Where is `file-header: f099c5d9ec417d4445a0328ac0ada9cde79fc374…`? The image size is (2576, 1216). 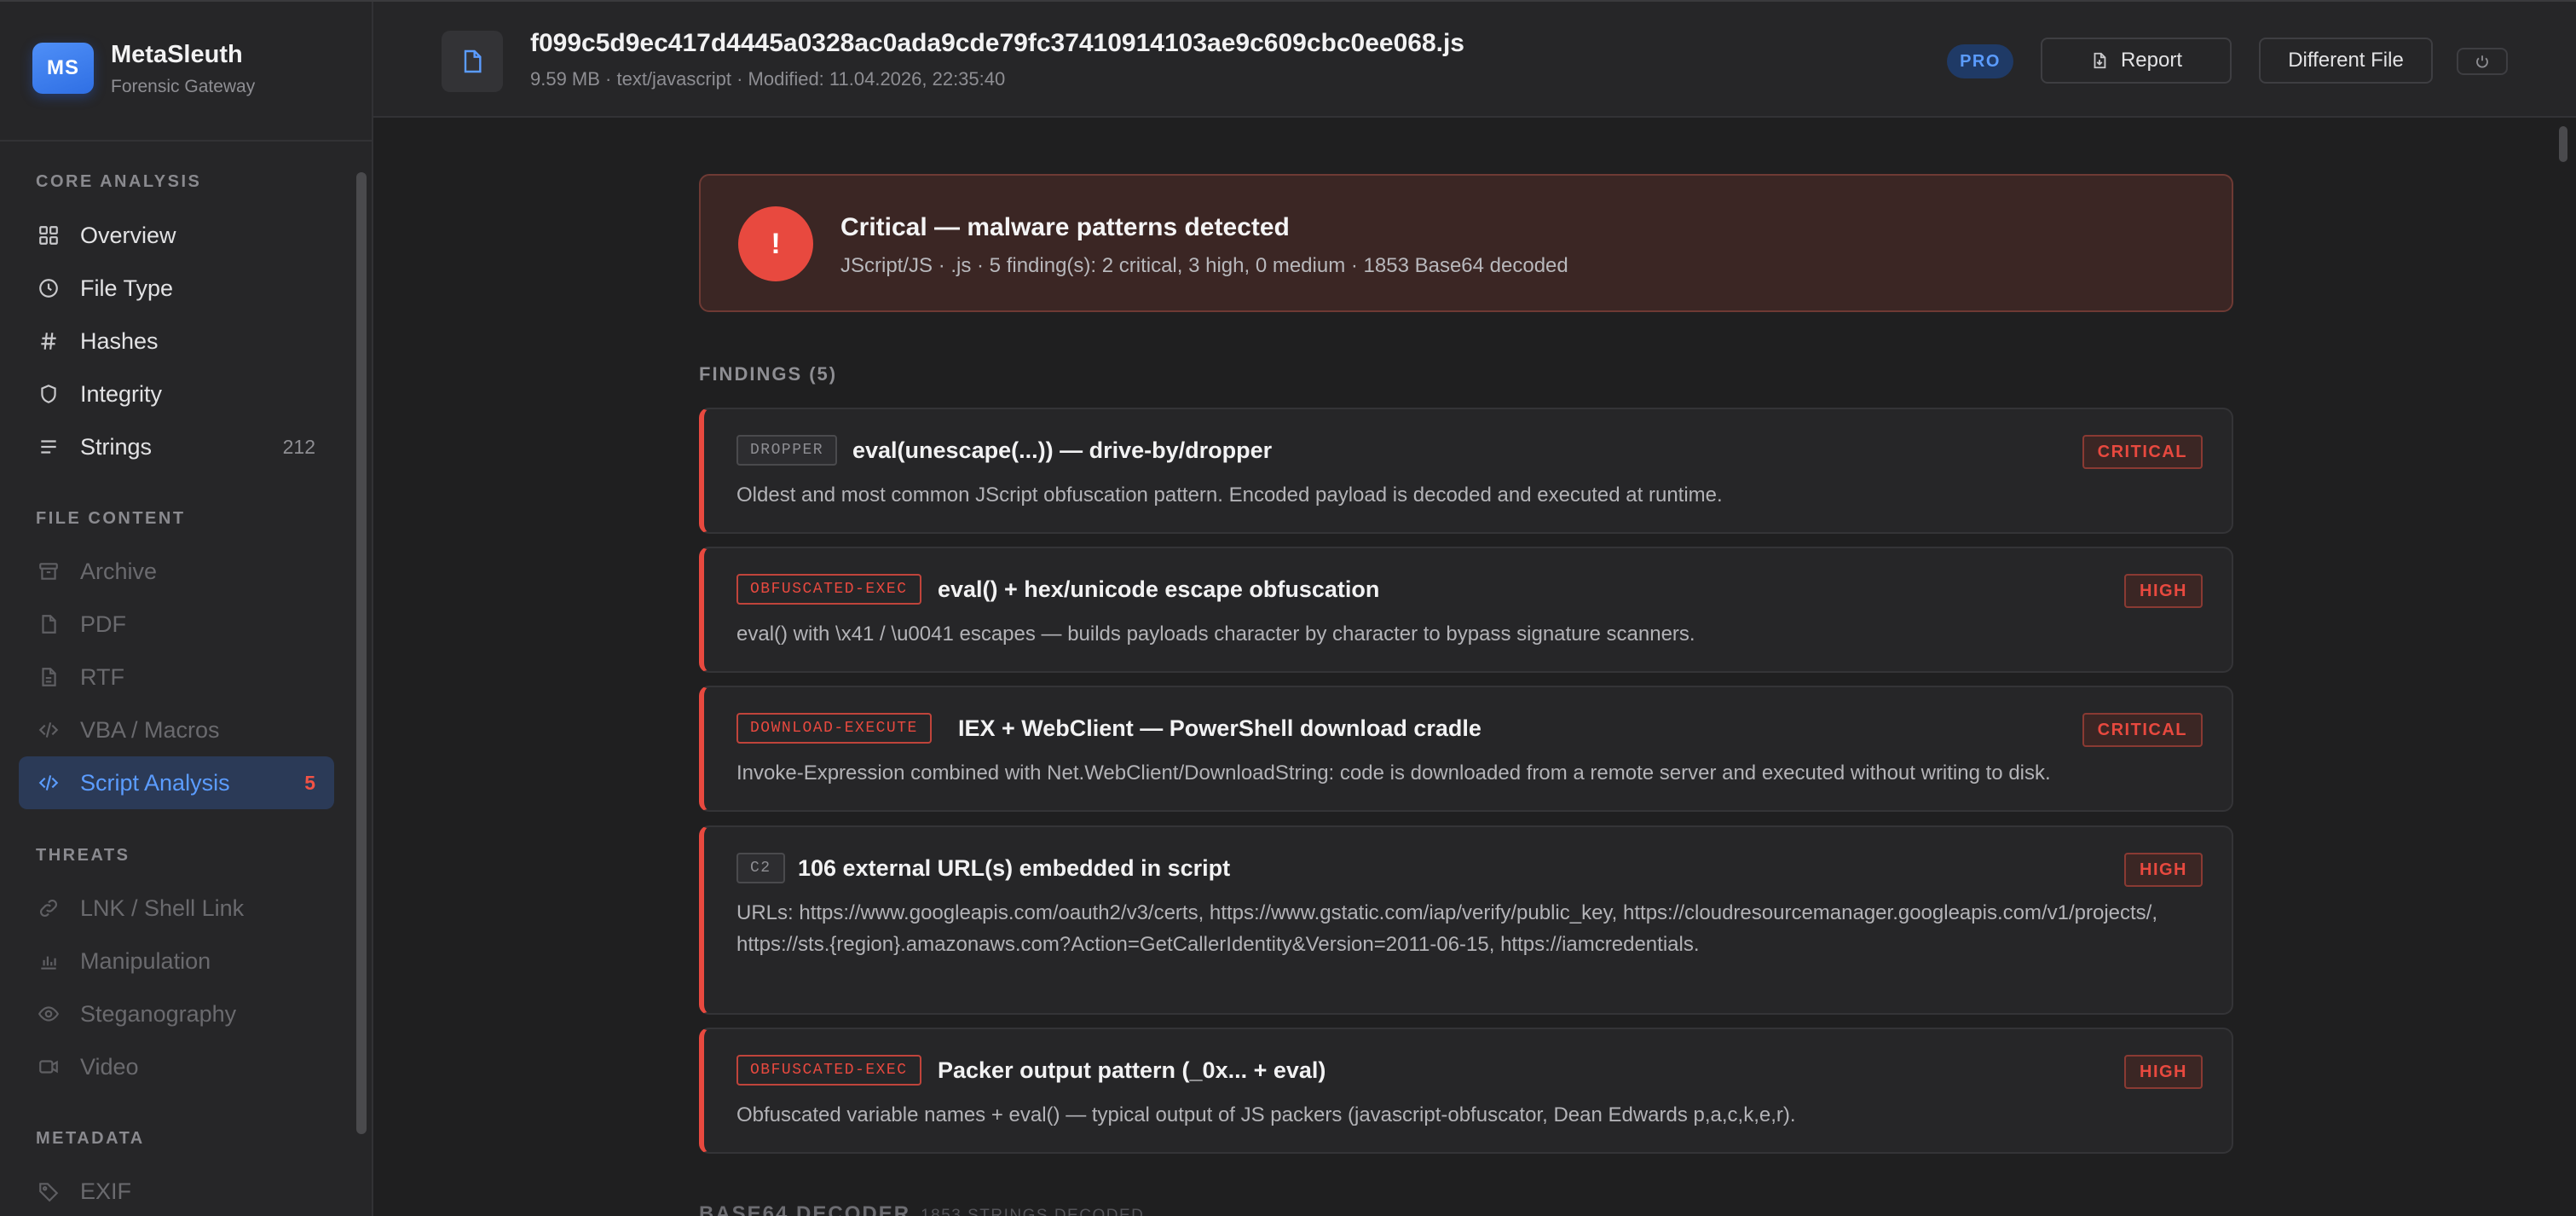 file-header: f099c5d9ec417d4445a0328ac0ada9cde79fc374… is located at coordinates (1474, 60).